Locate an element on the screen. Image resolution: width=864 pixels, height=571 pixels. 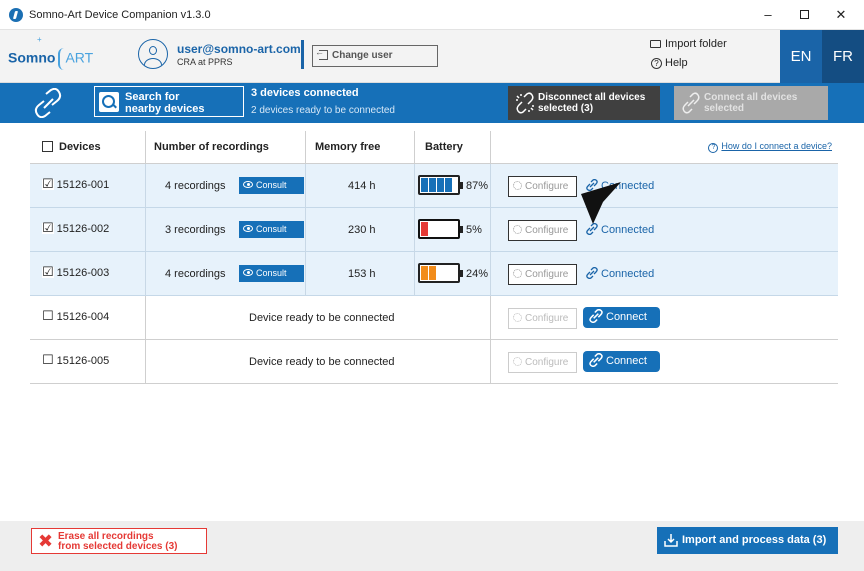
logo-text-art: ART is located at coordinates (79, 57).